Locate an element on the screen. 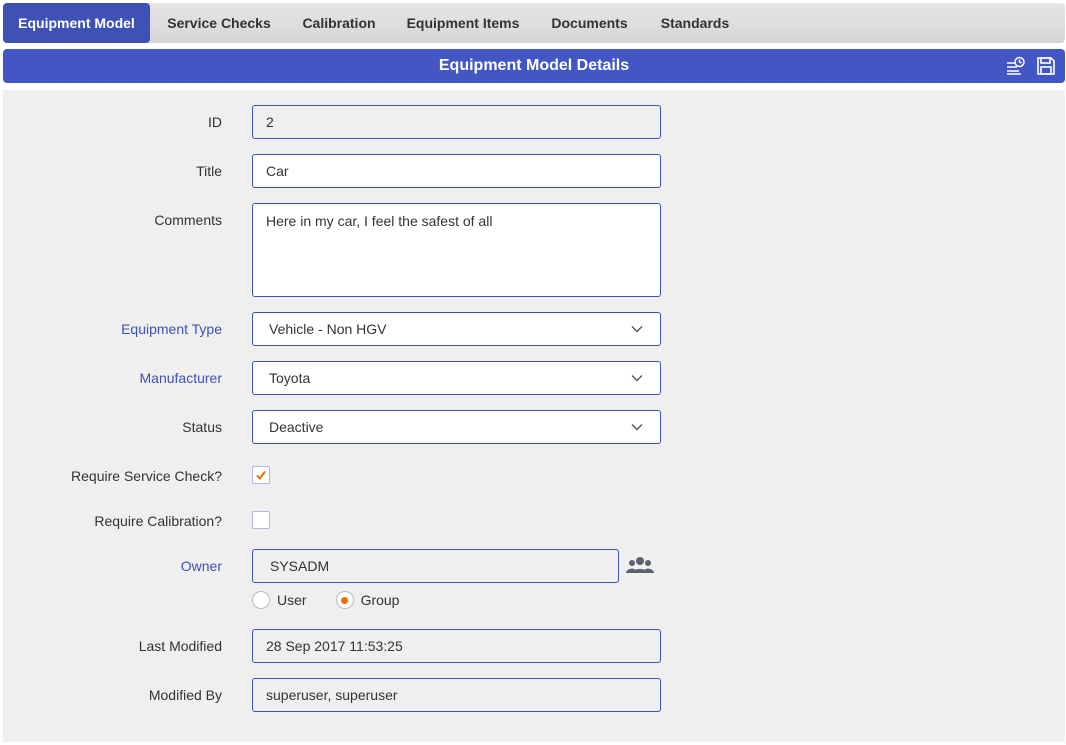  require-calibration-checkbox is located at coordinates (261, 520).